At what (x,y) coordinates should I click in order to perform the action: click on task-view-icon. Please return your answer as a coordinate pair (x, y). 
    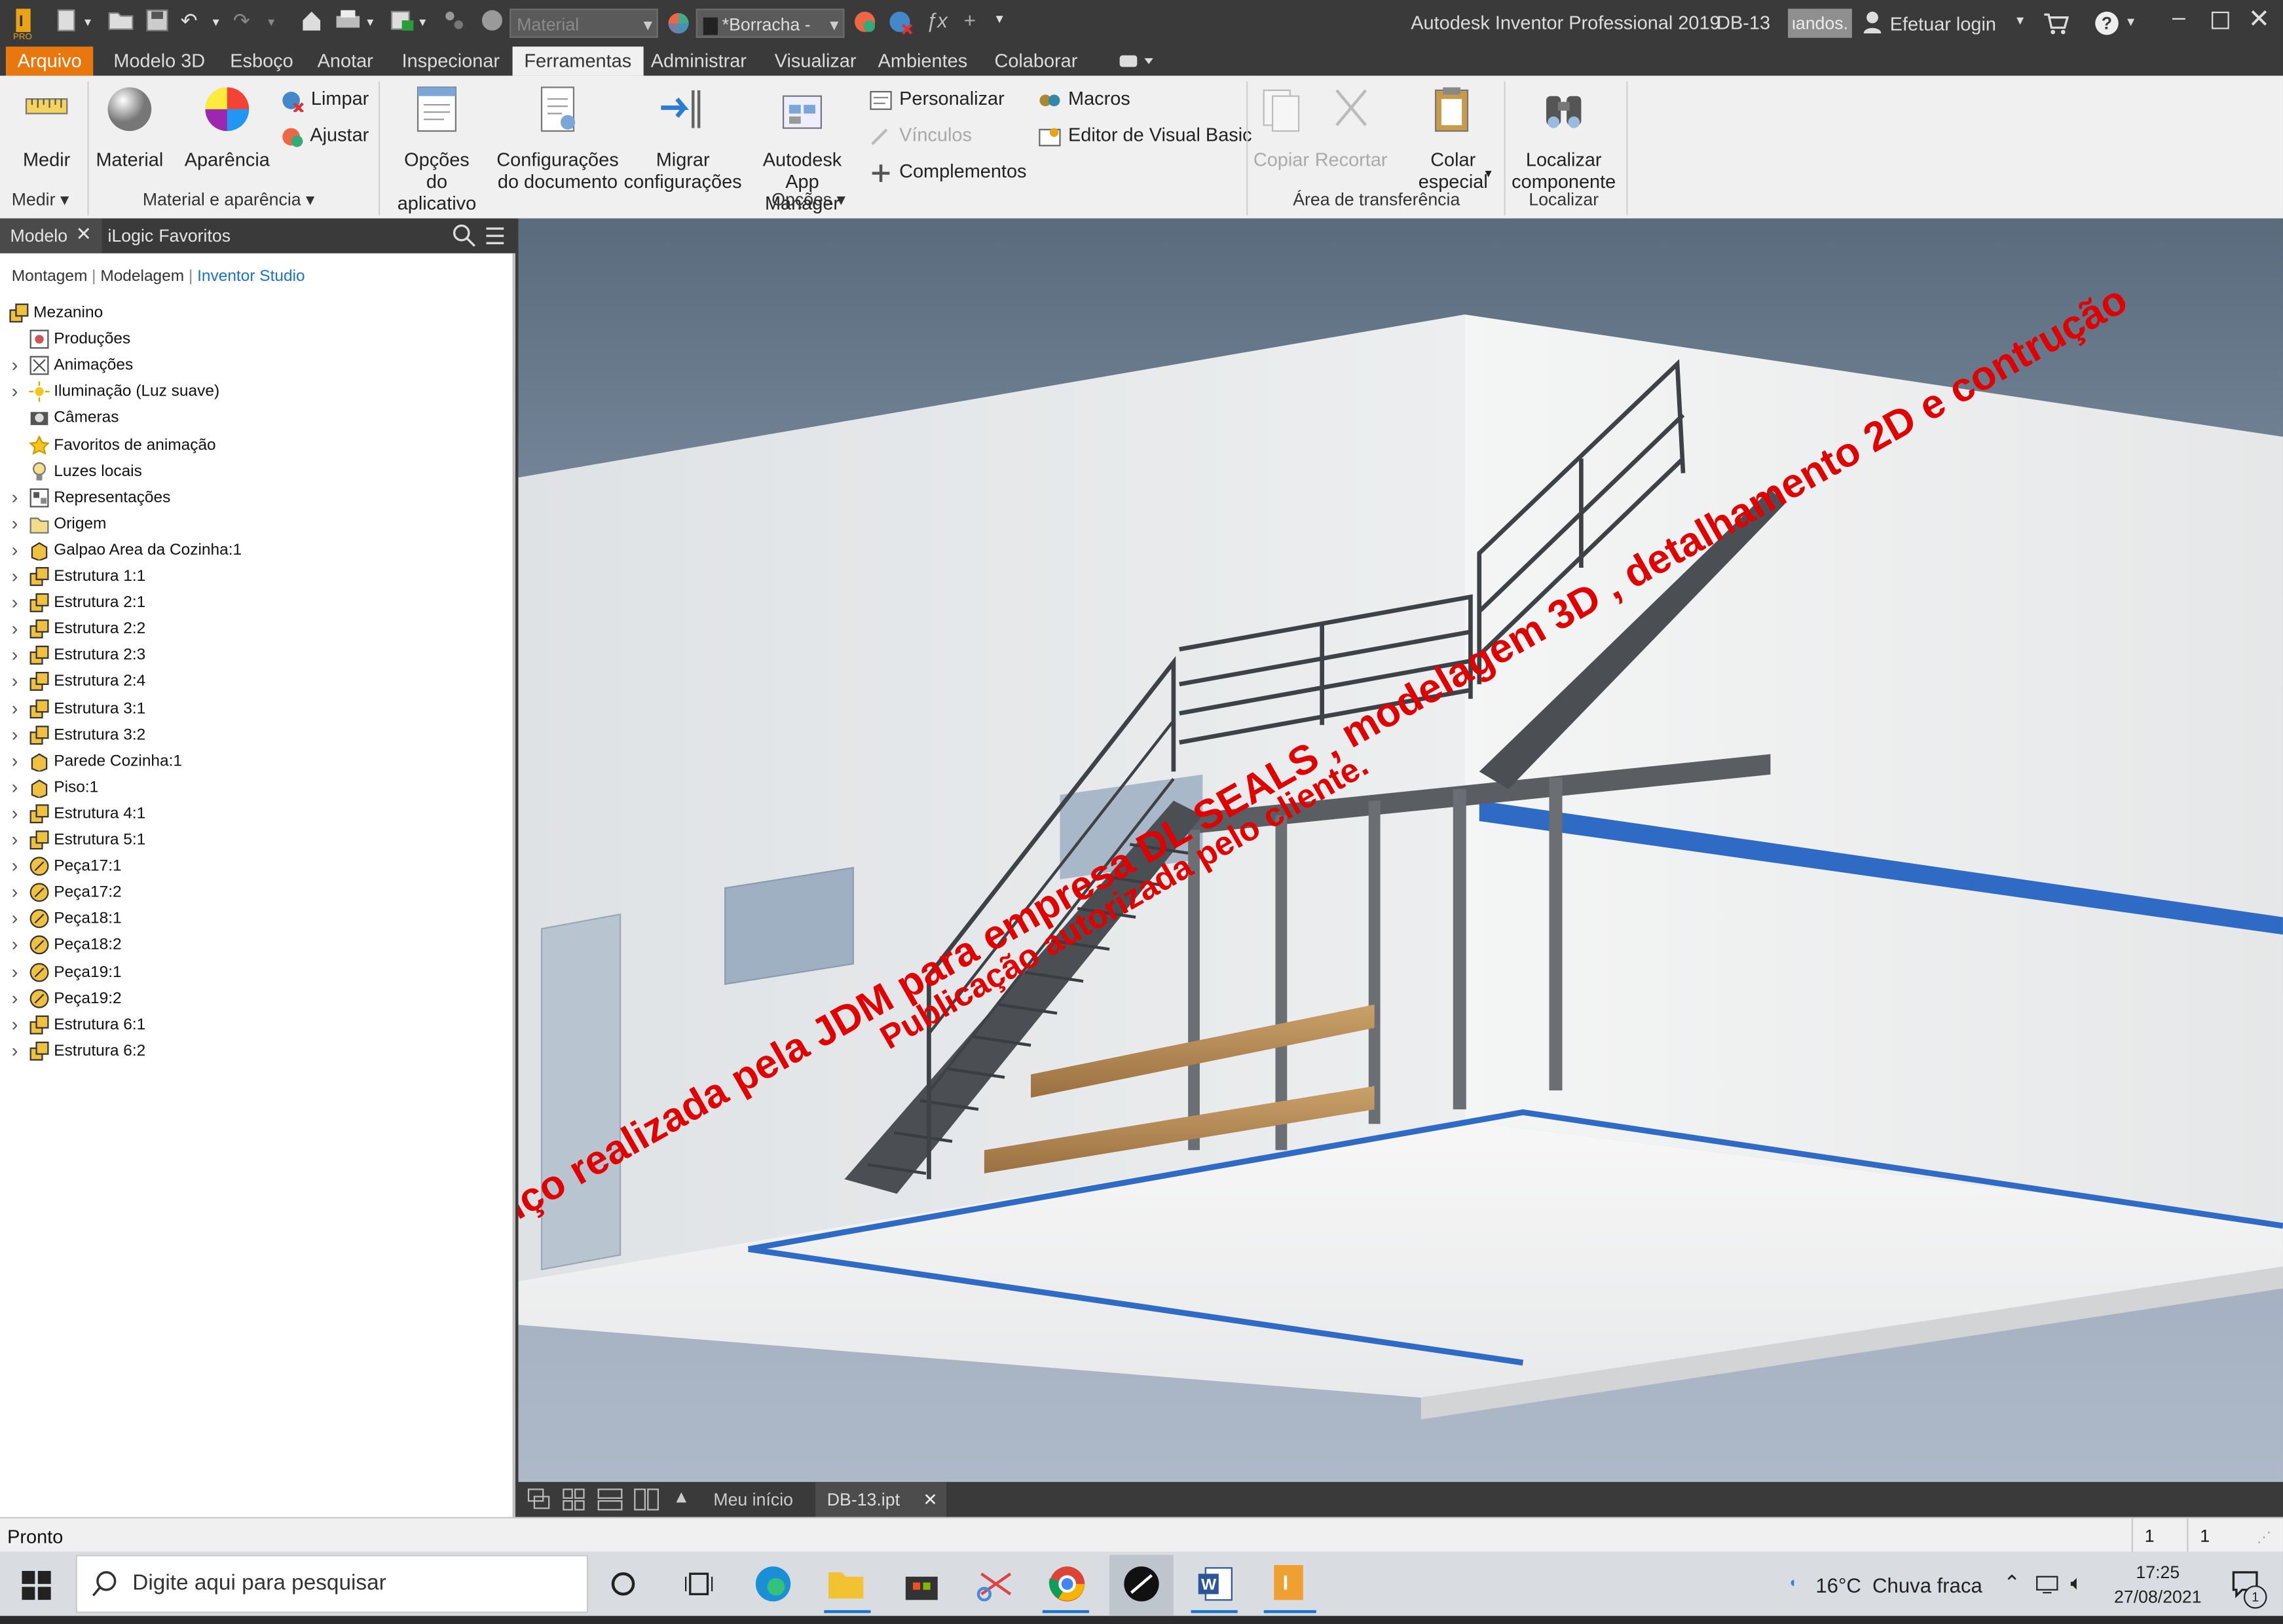
    Looking at the image, I should click on (698, 1587).